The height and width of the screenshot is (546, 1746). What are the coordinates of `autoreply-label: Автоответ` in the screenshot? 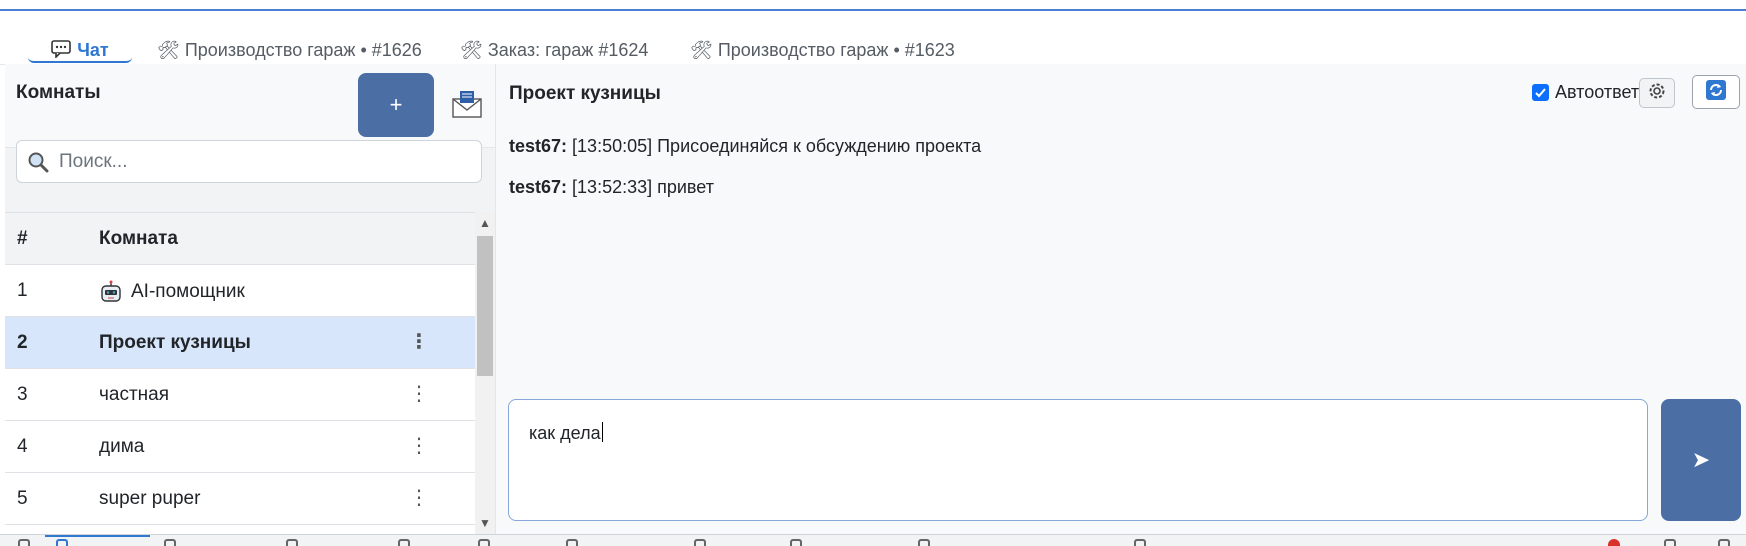 It's located at (1597, 92).